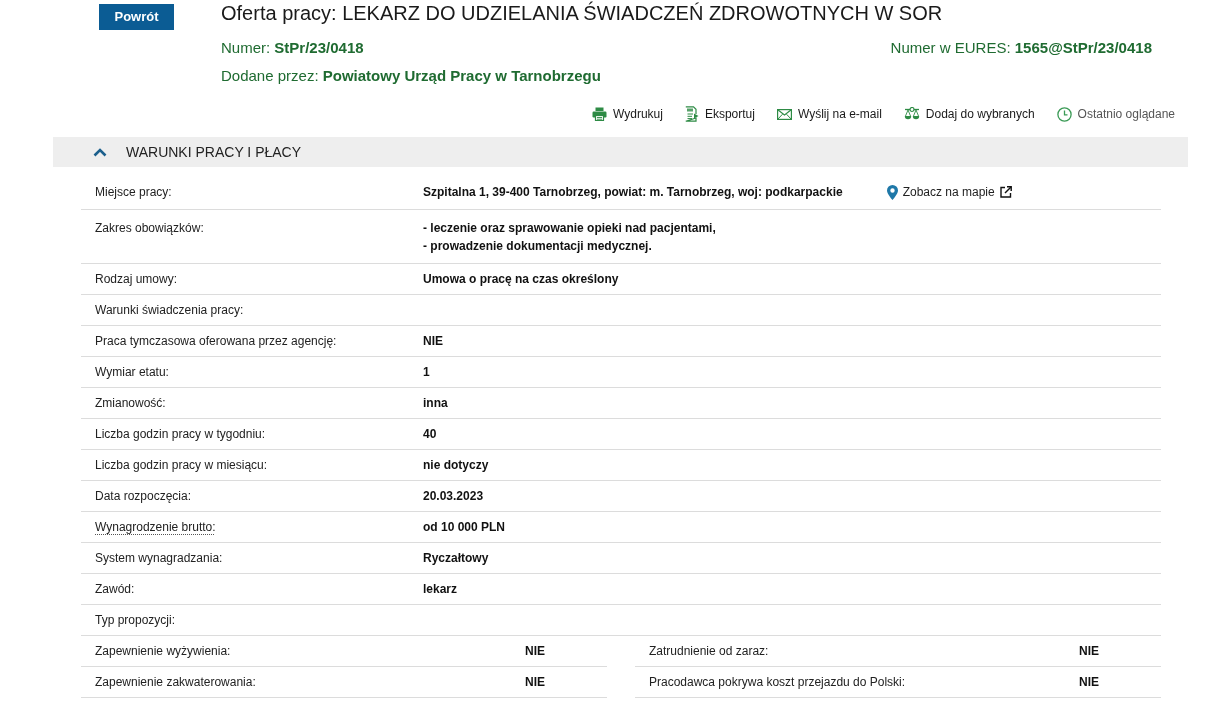 Image resolution: width=1209 pixels, height=720 pixels. I want to click on field-label: Zakres obowiązków:, so click(149, 228).